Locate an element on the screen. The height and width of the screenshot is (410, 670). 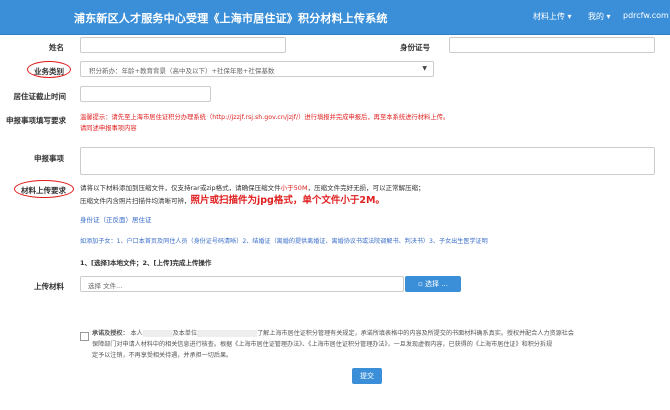
upload-req-line2: 压缩文件内含照片扫描件均清晰可辨，照片或扫描件为jpg格式，单个文件小于2M。 is located at coordinates (232, 201).